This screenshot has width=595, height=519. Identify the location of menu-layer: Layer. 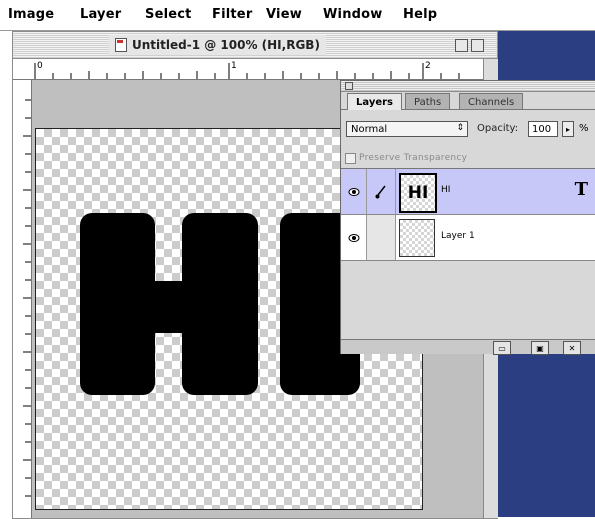
(100, 14).